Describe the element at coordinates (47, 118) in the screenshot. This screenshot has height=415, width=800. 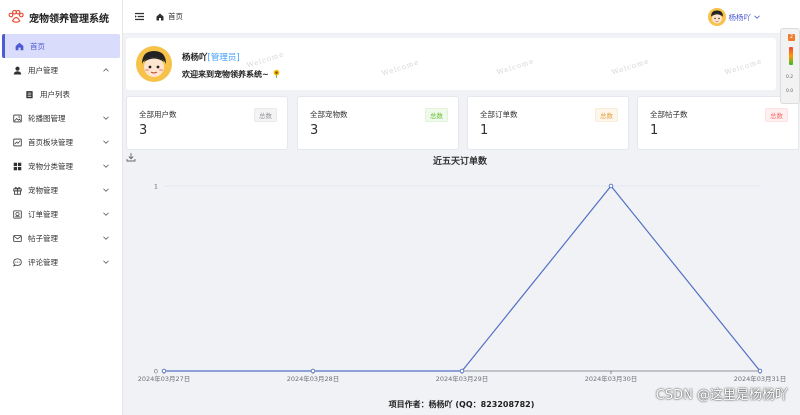
I see `sidebar-item-label: 轮播图管理` at that location.